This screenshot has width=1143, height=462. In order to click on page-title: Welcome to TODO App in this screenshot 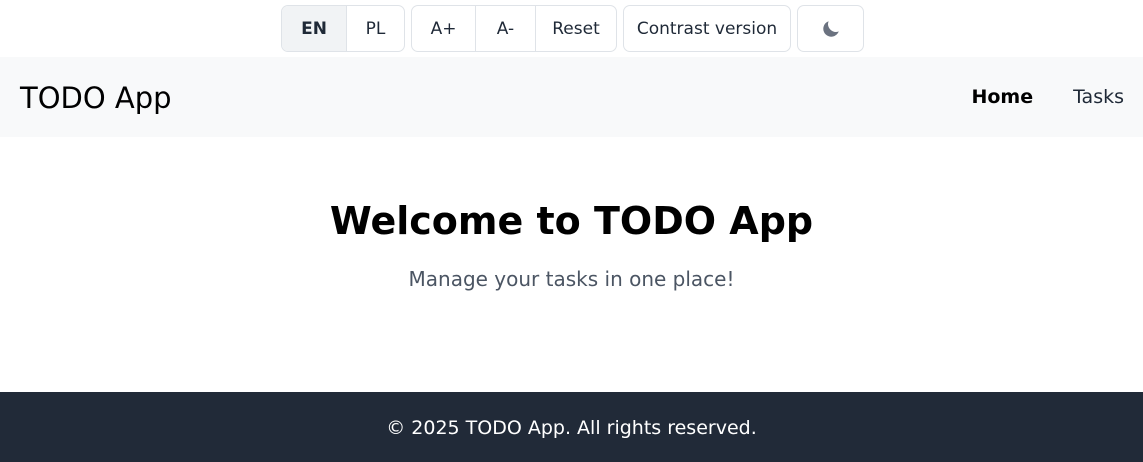, I will do `click(571, 221)`.